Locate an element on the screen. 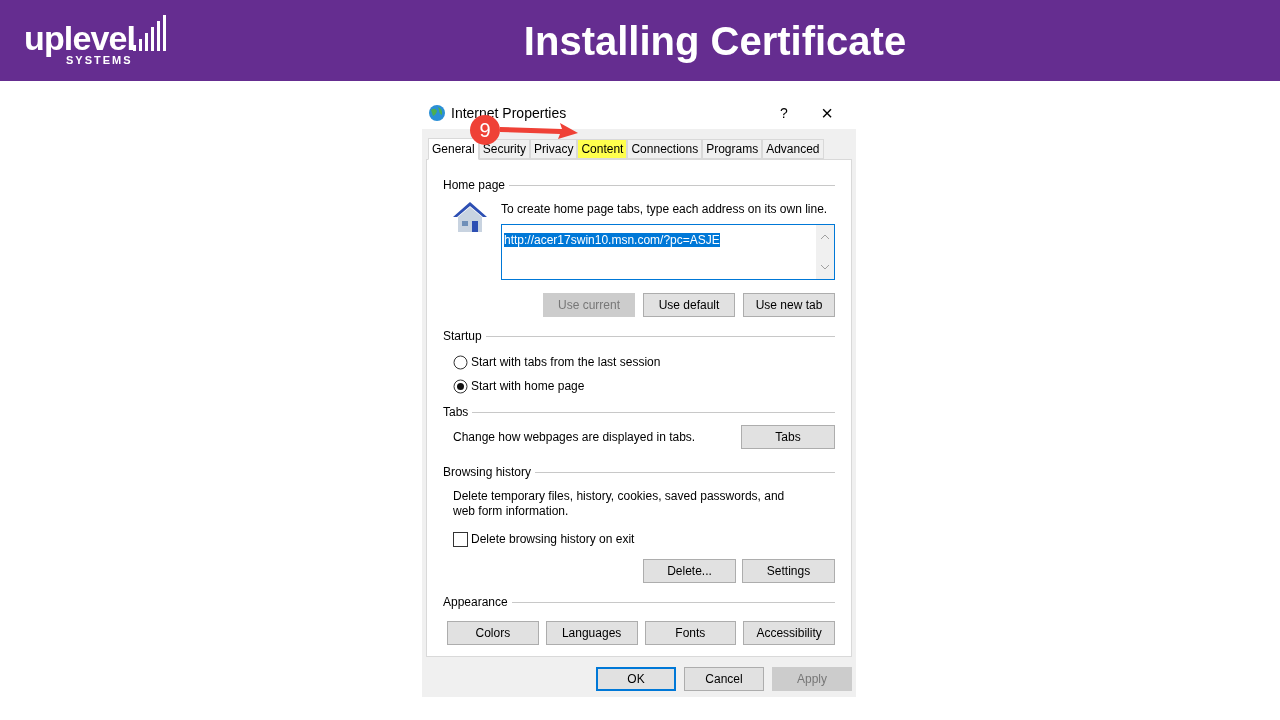  history-description: Delete temporary files, history, cookies, saved passwords, and web form information. is located at coordinates (619, 504).